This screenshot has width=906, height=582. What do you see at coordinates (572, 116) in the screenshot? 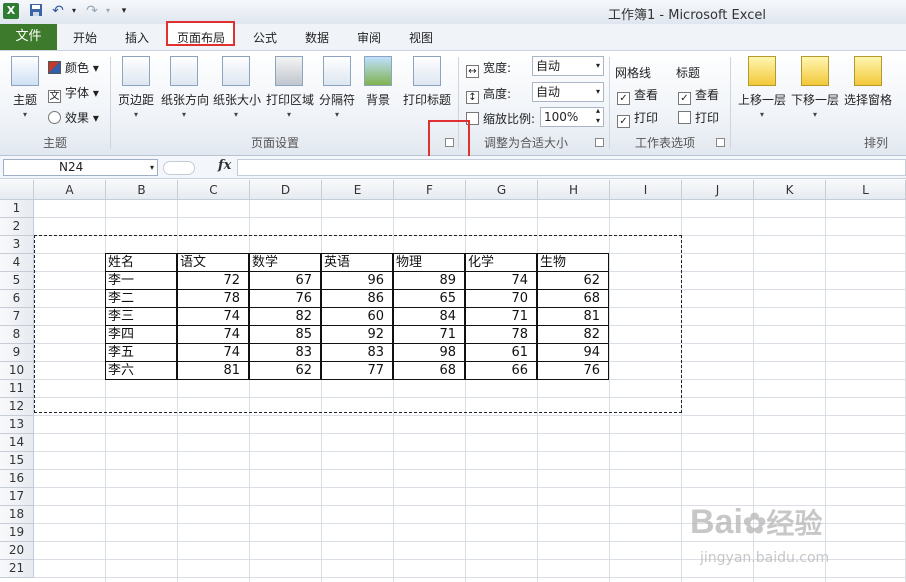
I see `scale-stepper: 100% ▴ ▾` at bounding box center [572, 116].